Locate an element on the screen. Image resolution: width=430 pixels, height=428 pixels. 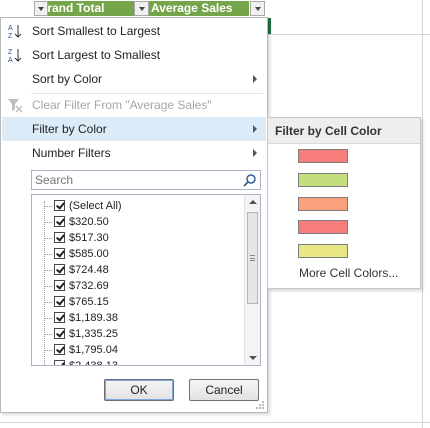
search-icon is located at coordinates (250, 180).